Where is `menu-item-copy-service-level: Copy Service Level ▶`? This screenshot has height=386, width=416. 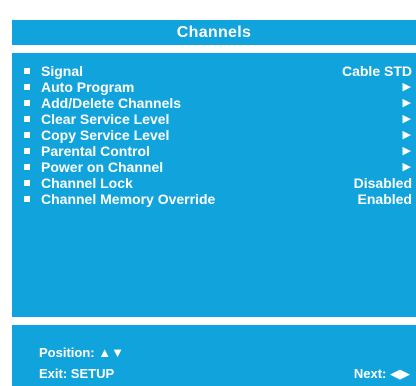
menu-item-copy-service-level: Copy Service Level ▶ is located at coordinates (214, 135).